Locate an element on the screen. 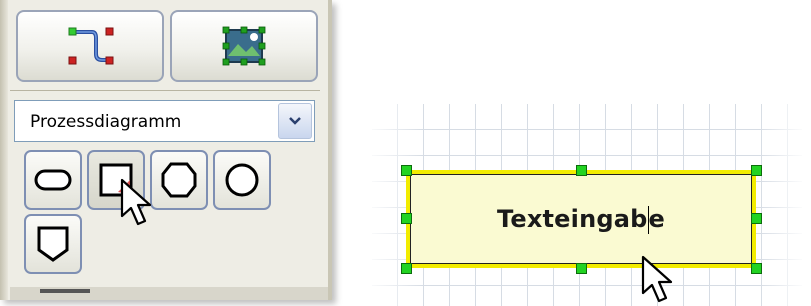 This screenshot has width=811, height=306. resize-handle-bottom-right is located at coordinates (756, 268).